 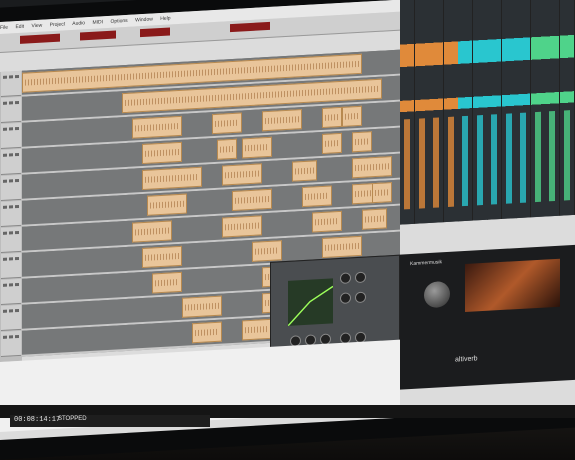 What do you see at coordinates (512, 285) in the screenshot?
I see `reverb-room-image` at bounding box center [512, 285].